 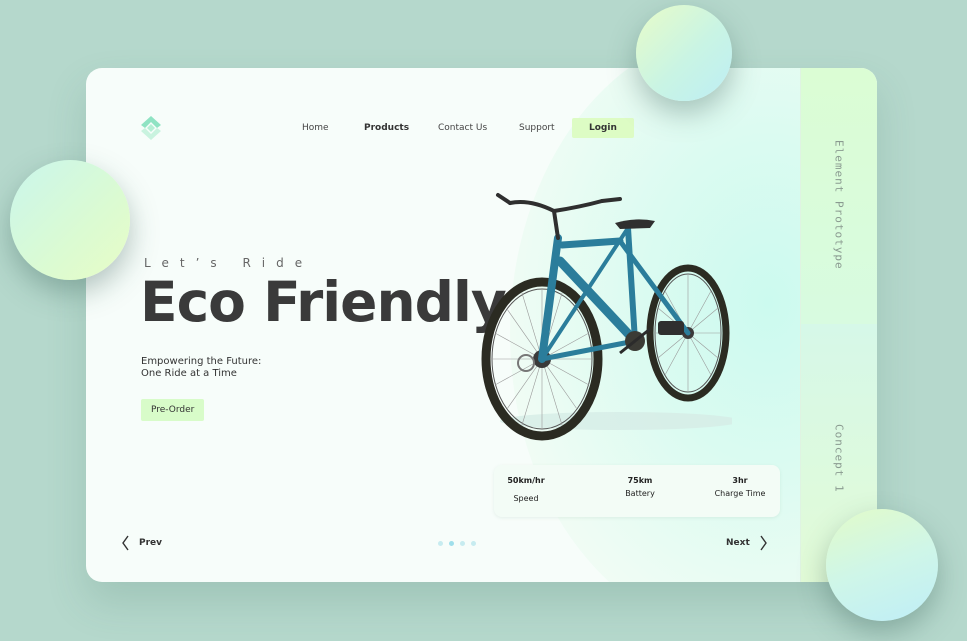 I want to click on nav-item-support: Support, so click(x=537, y=128).